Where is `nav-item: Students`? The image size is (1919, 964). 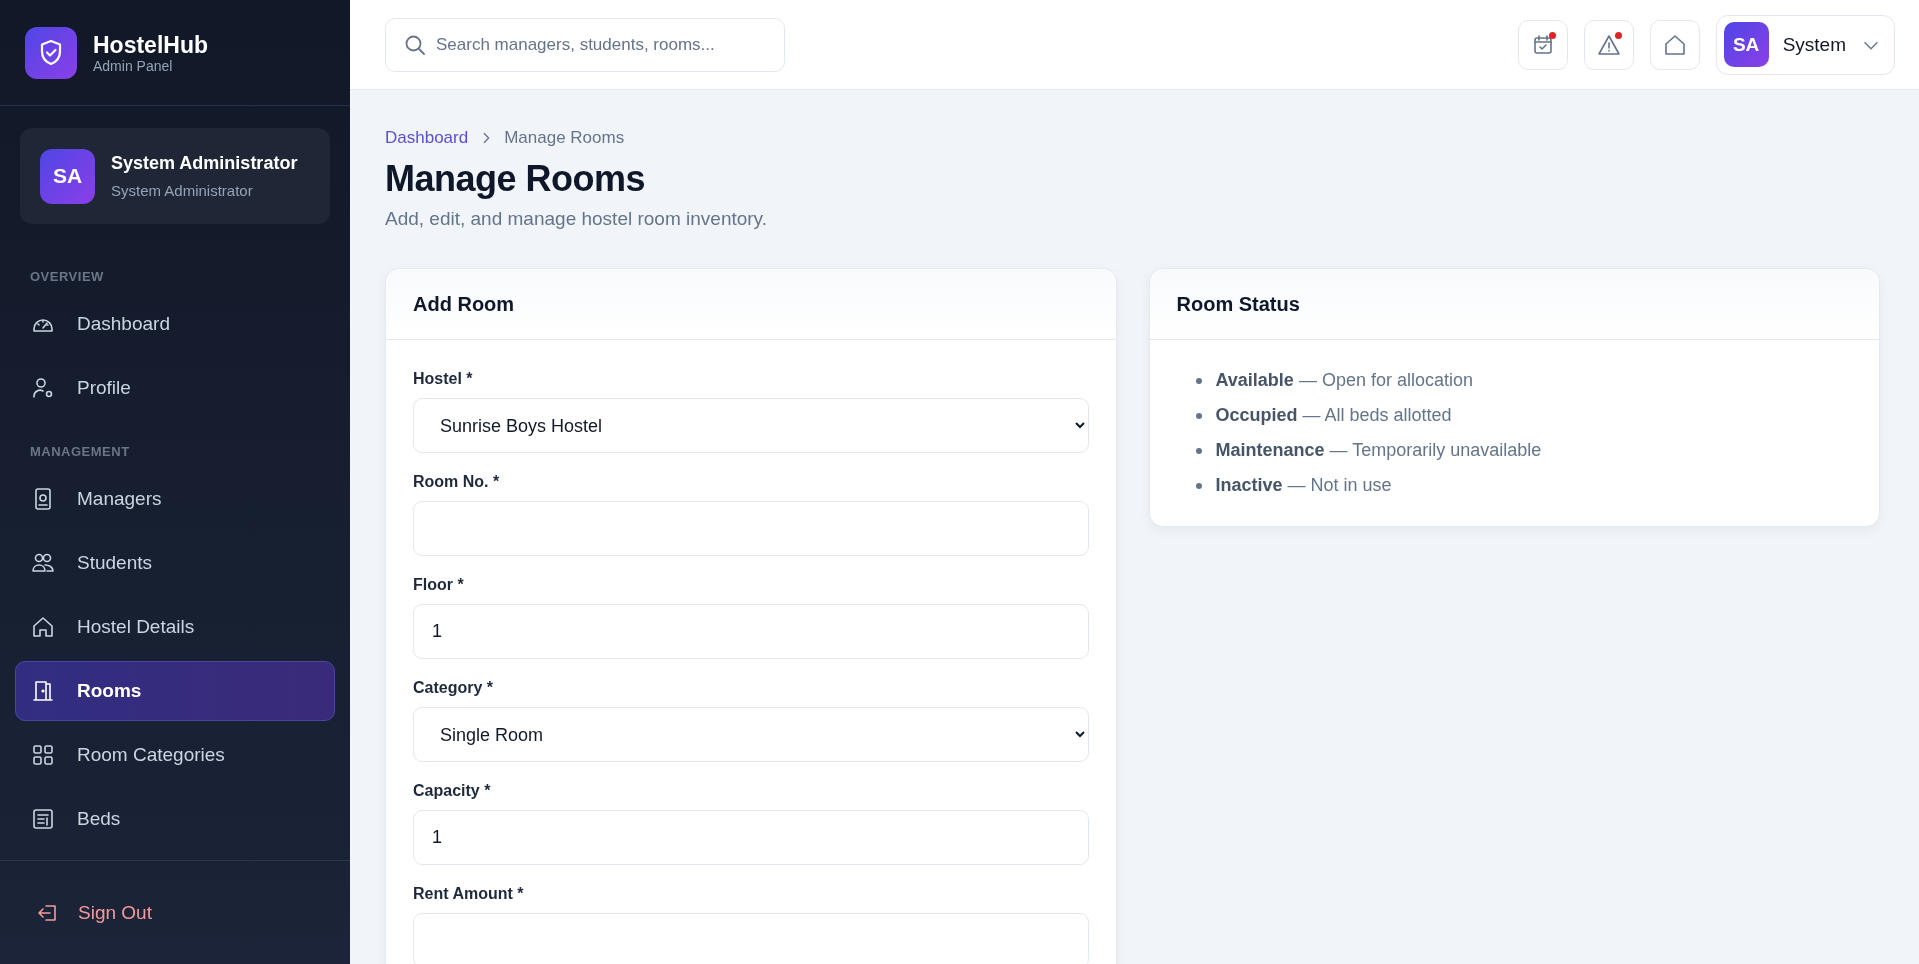
nav-item: Students is located at coordinates (175, 563).